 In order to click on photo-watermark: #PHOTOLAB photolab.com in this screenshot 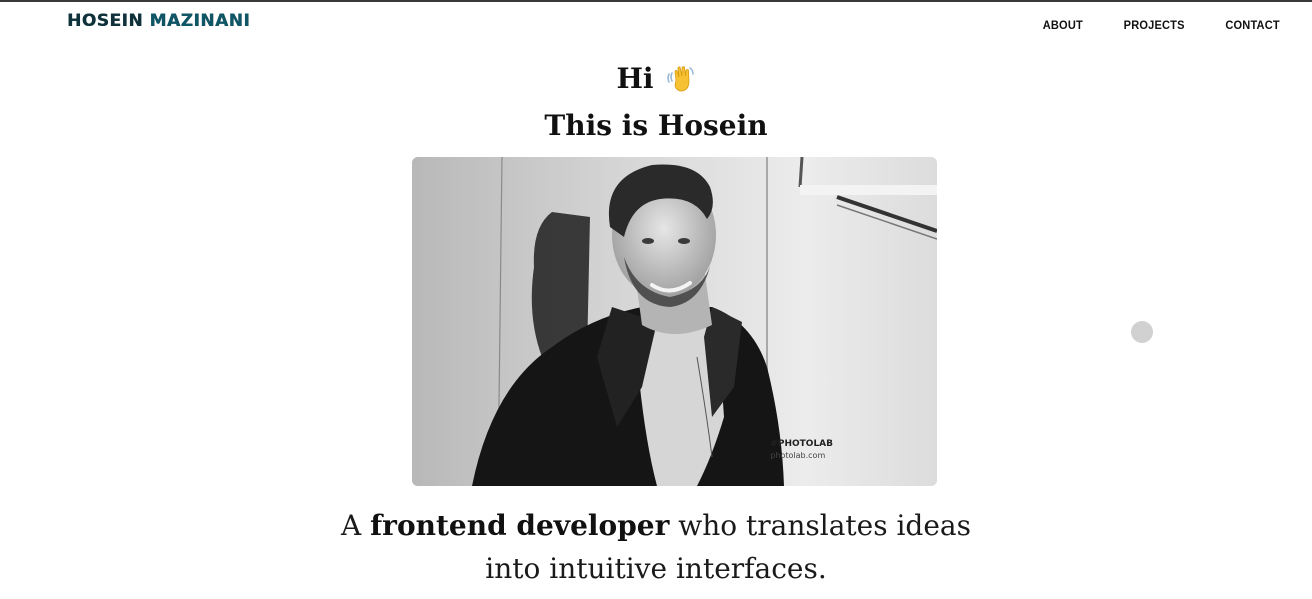, I will do `click(801, 450)`.